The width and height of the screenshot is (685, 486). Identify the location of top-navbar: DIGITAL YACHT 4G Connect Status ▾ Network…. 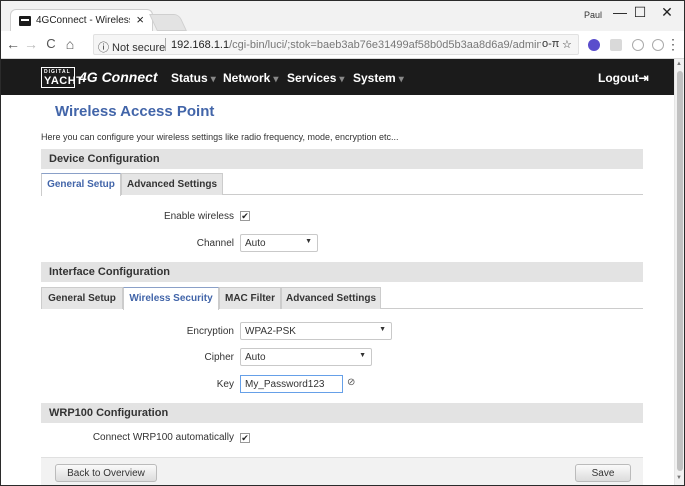
(337, 77).